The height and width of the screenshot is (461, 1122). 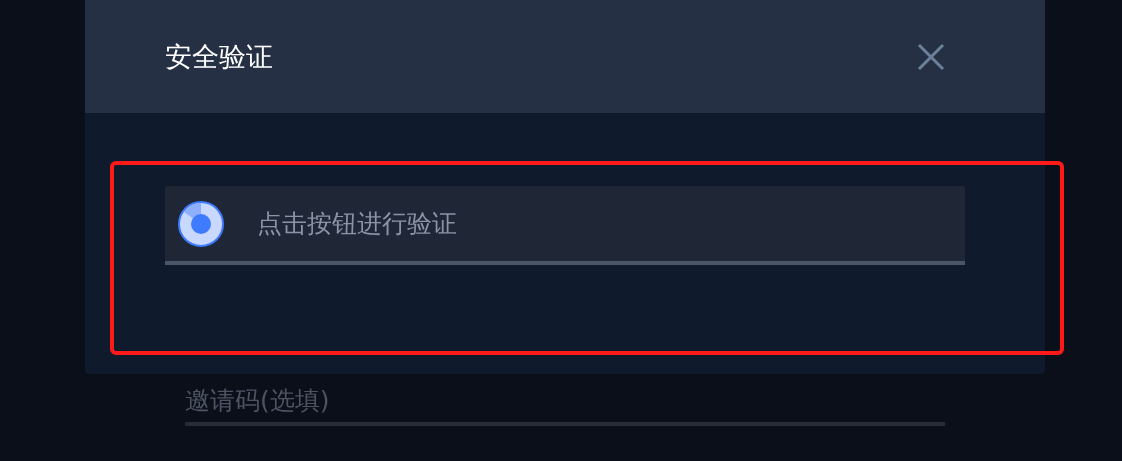 I want to click on invite-code-field: 邀请码(选填), so click(x=565, y=402).